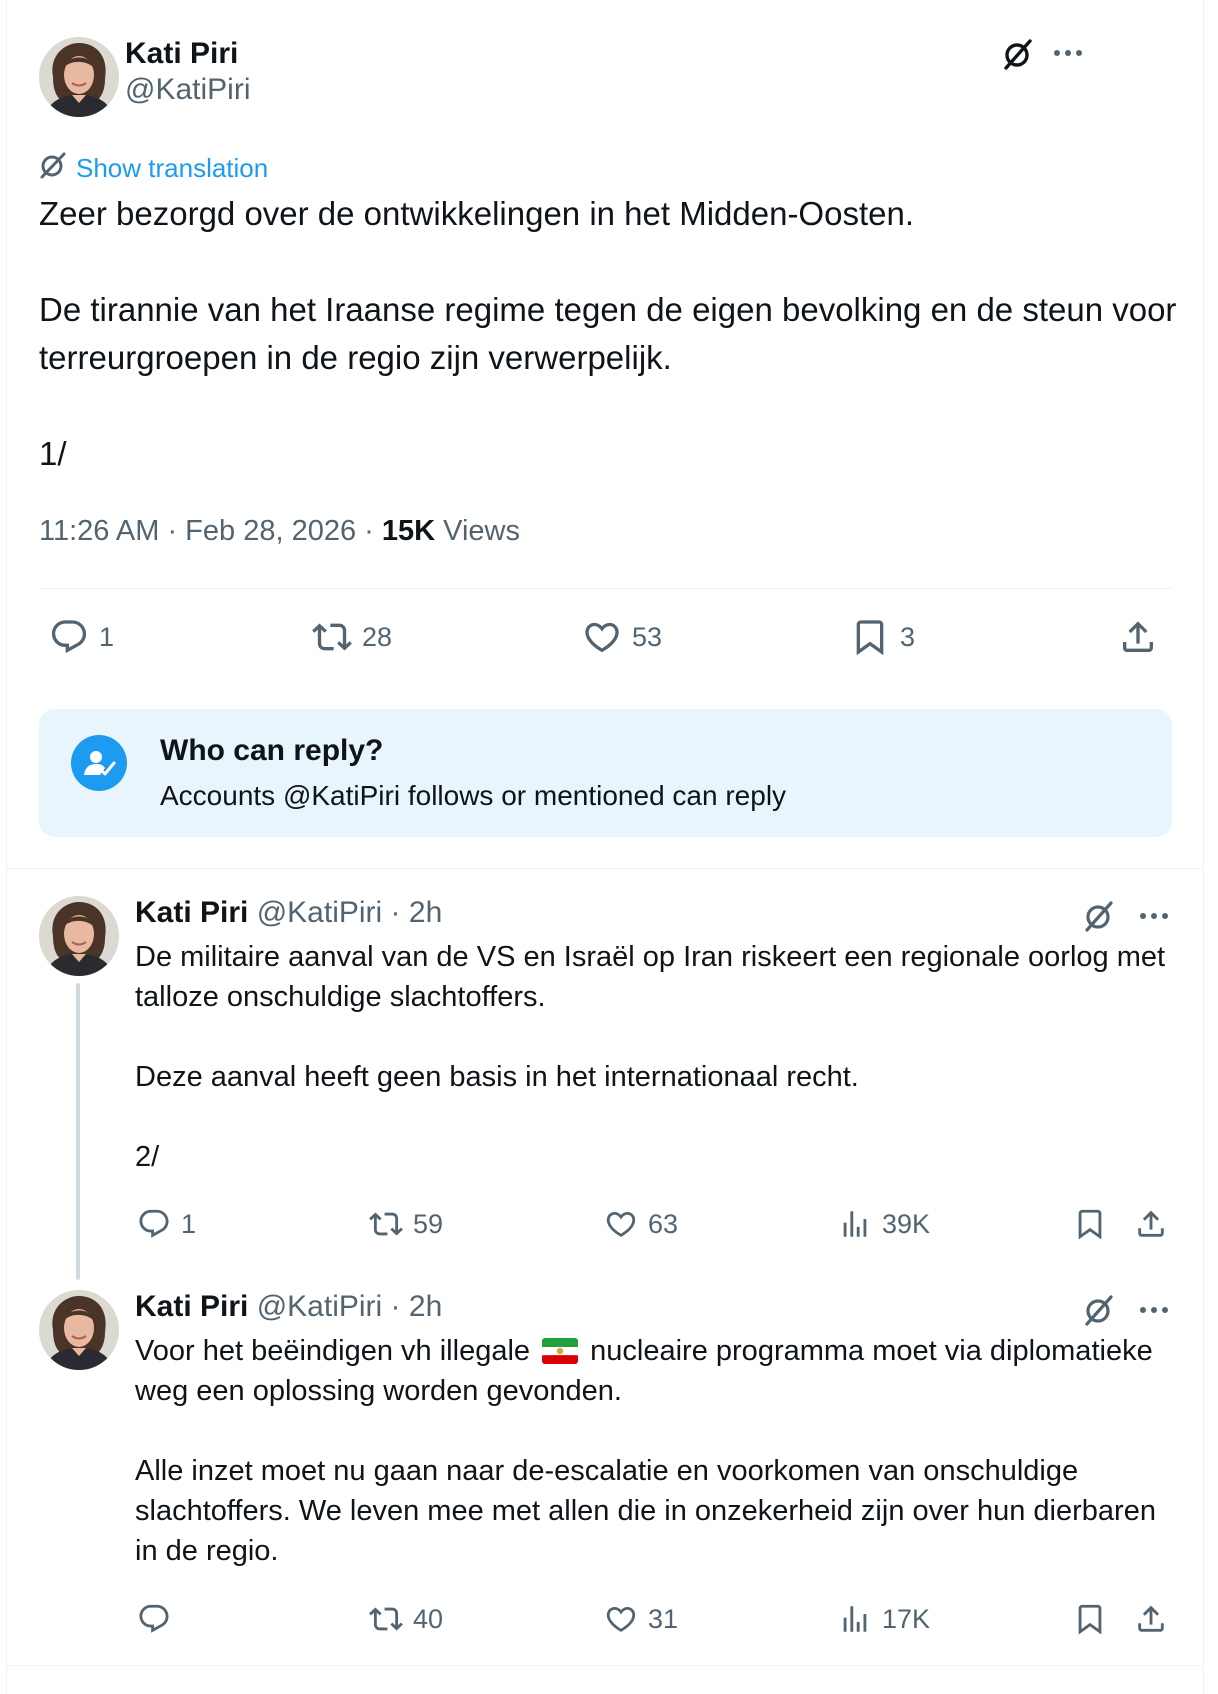 The image size is (1218, 1694). I want to click on views-button: 17K, so click(884, 1619).